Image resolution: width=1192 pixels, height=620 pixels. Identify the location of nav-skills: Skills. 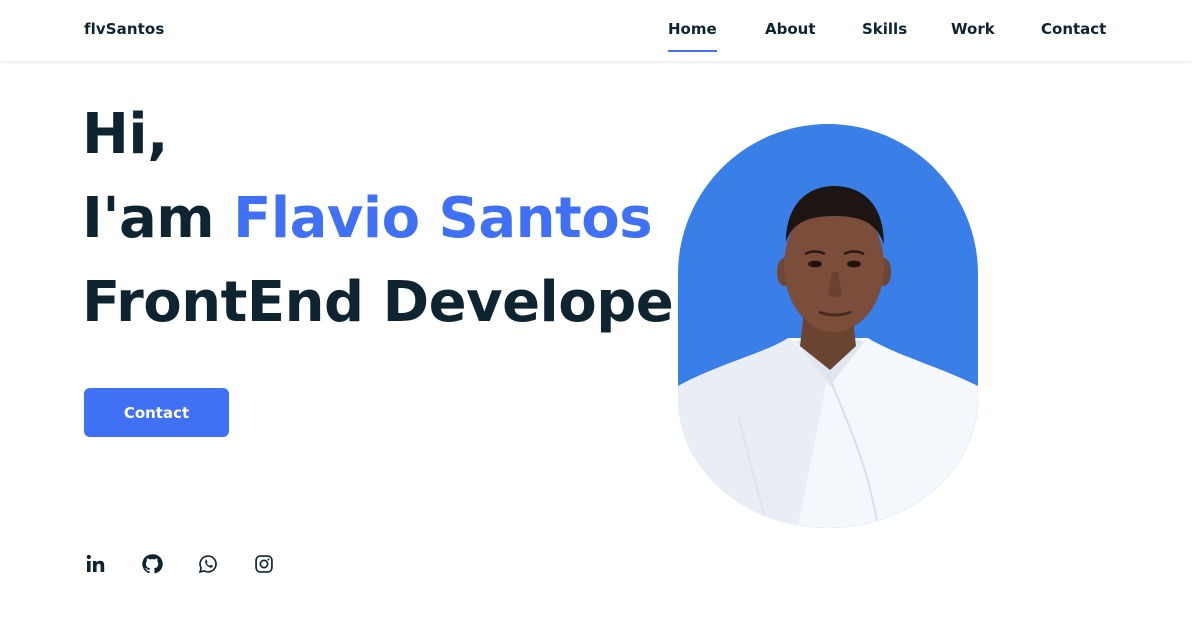
(884, 29).